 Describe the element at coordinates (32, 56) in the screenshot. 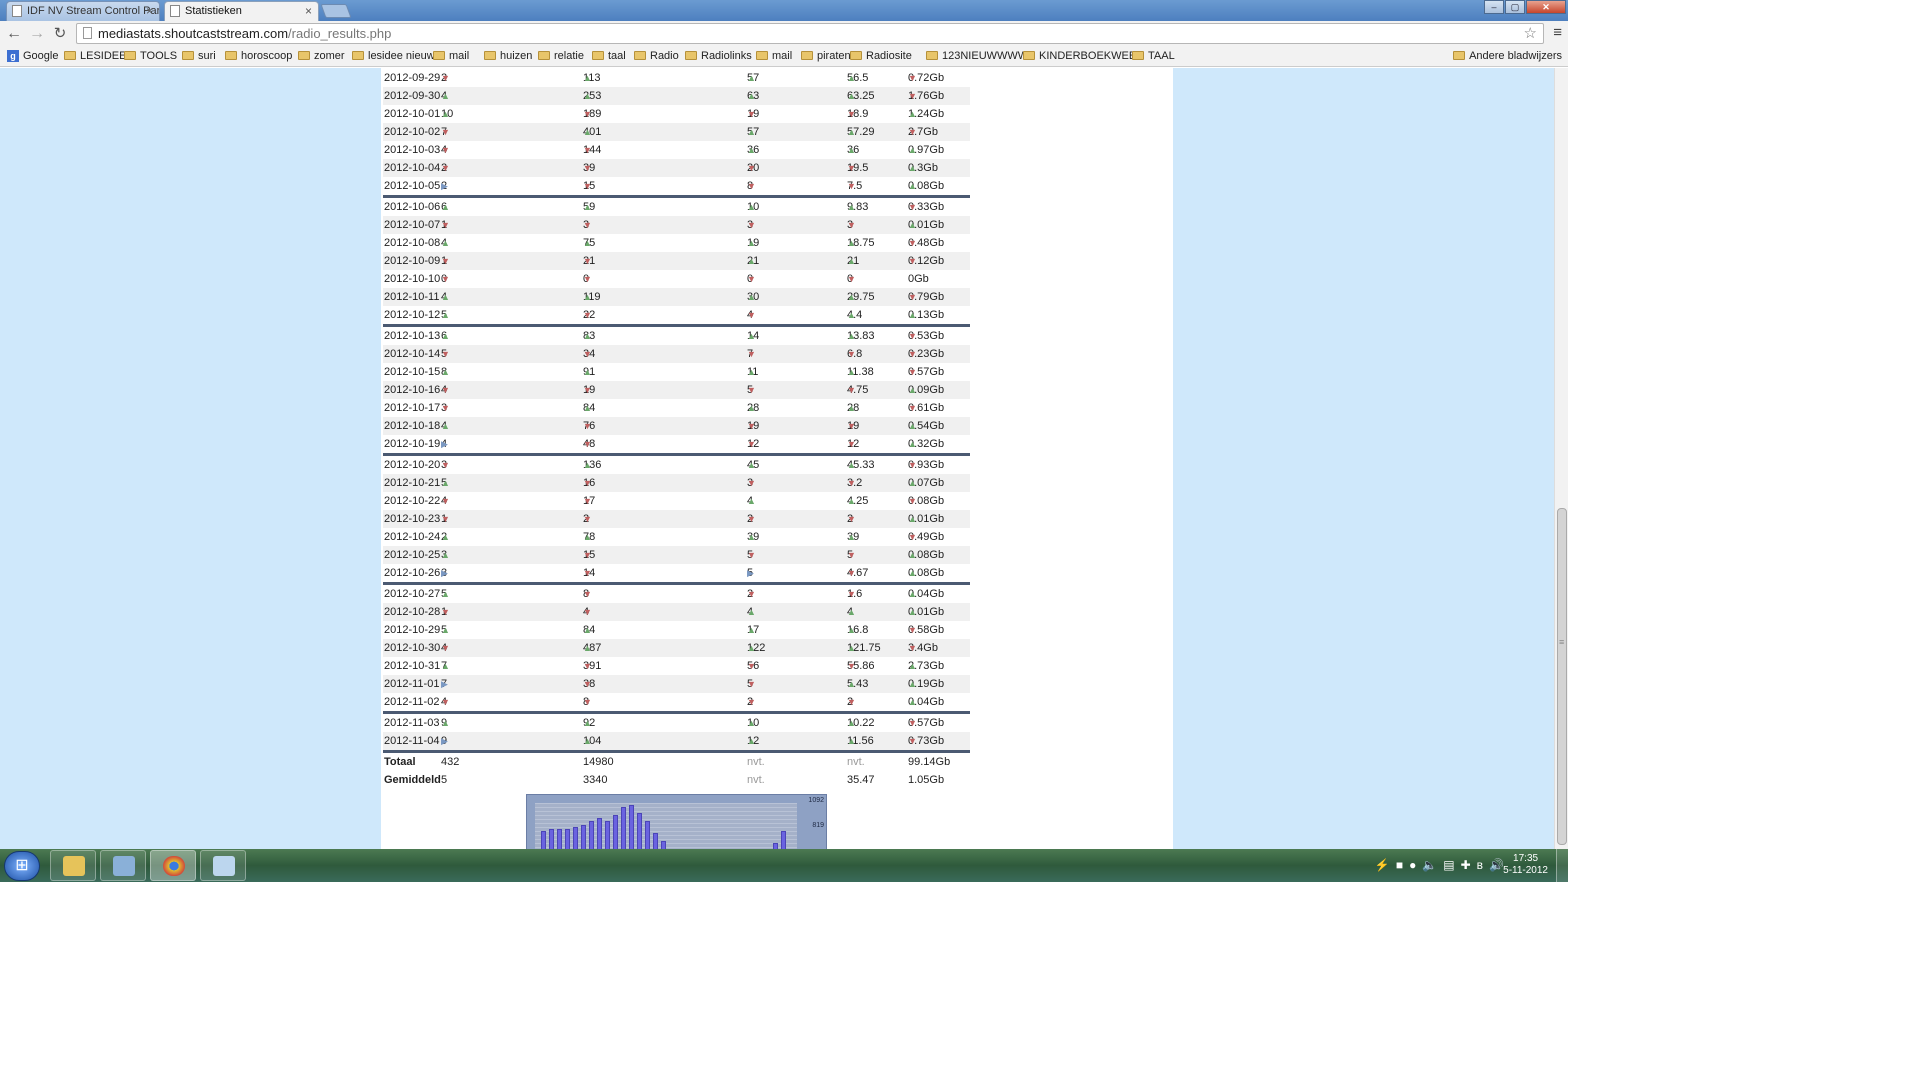

I see `bookmark-google: g Google` at that location.